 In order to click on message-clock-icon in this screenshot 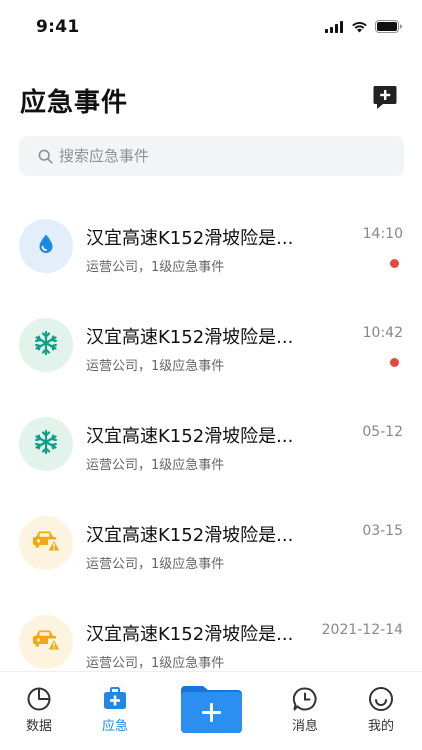, I will do `click(305, 699)`.